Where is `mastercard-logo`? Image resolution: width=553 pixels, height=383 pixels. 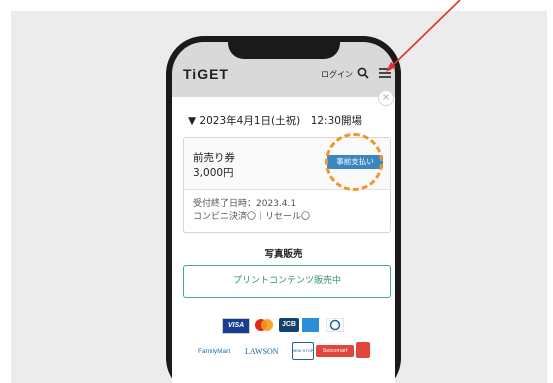
mastercard-logo is located at coordinates (264, 325).